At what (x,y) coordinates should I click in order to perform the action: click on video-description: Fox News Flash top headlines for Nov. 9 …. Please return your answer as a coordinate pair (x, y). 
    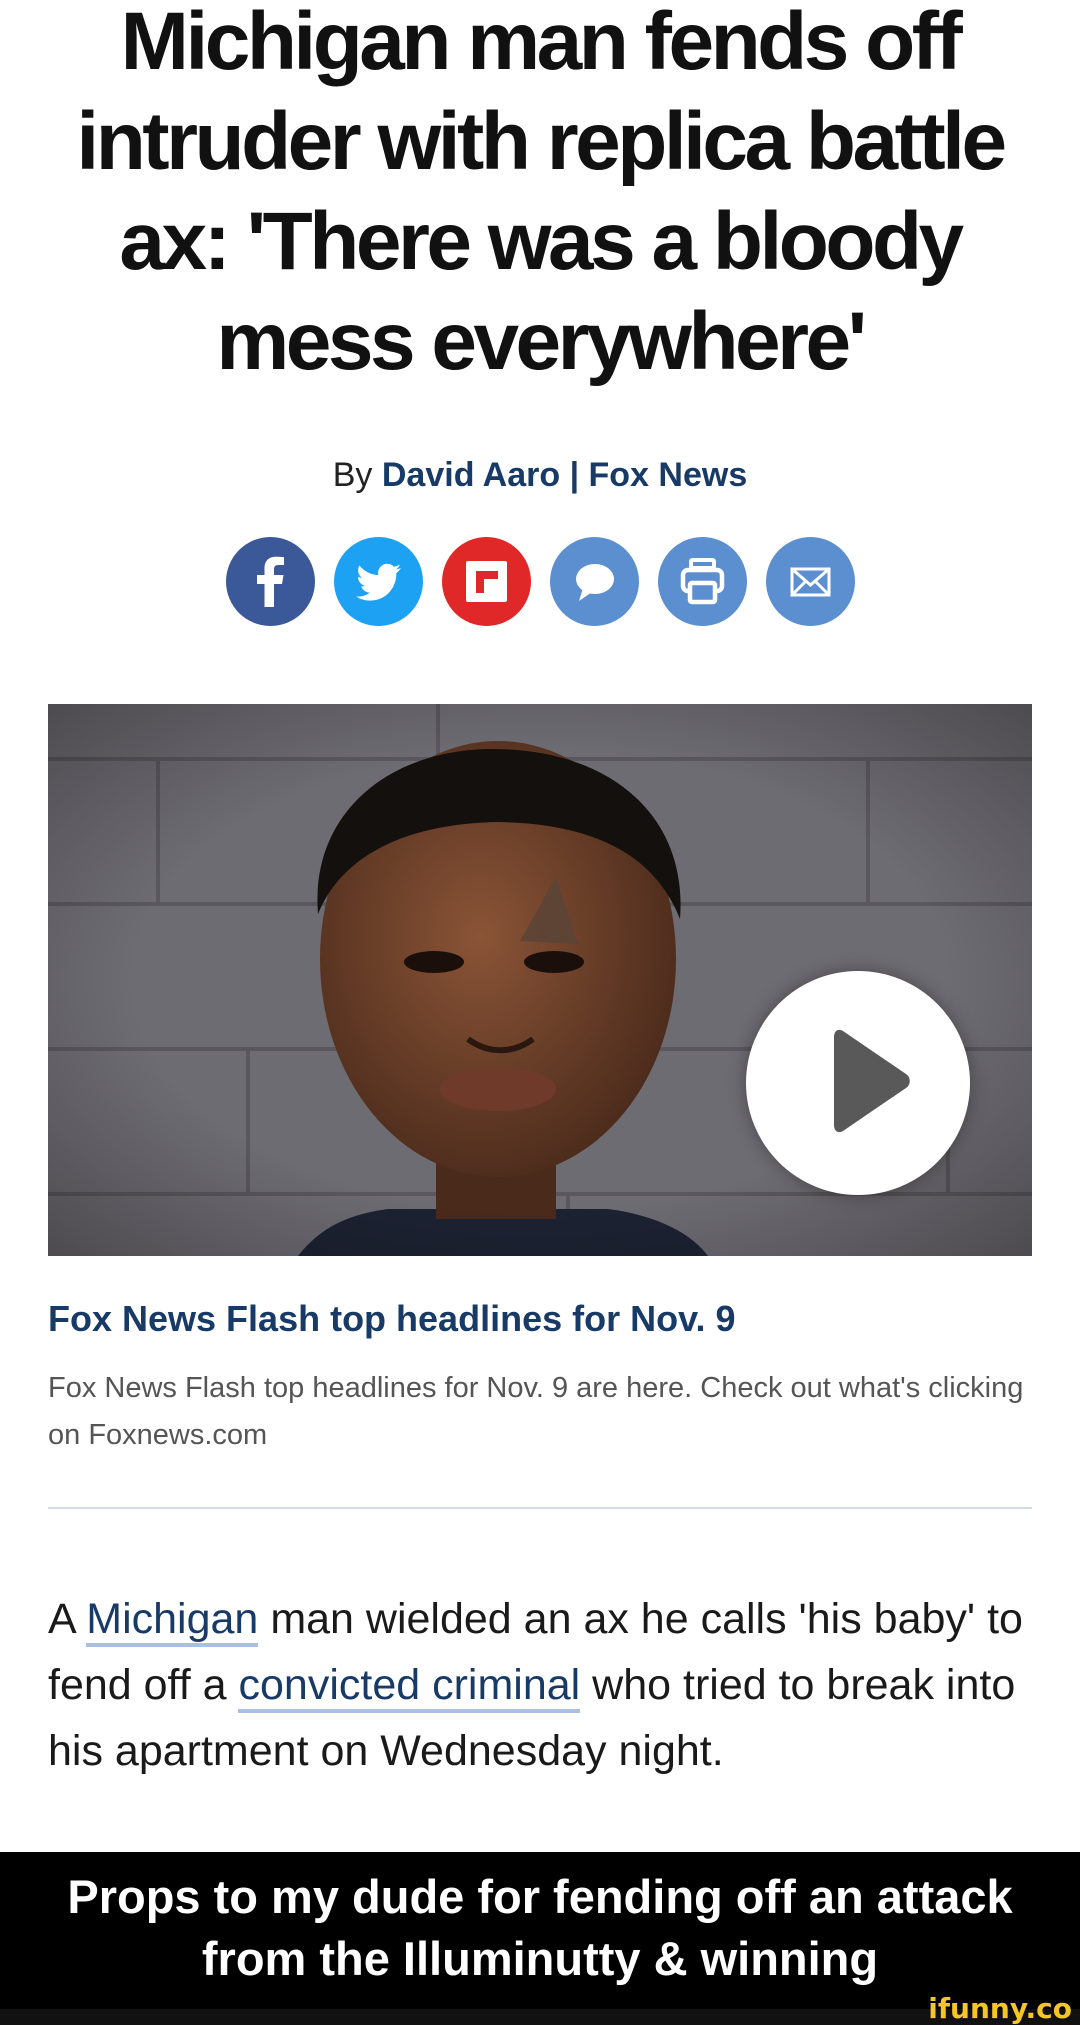
    Looking at the image, I should click on (536, 1411).